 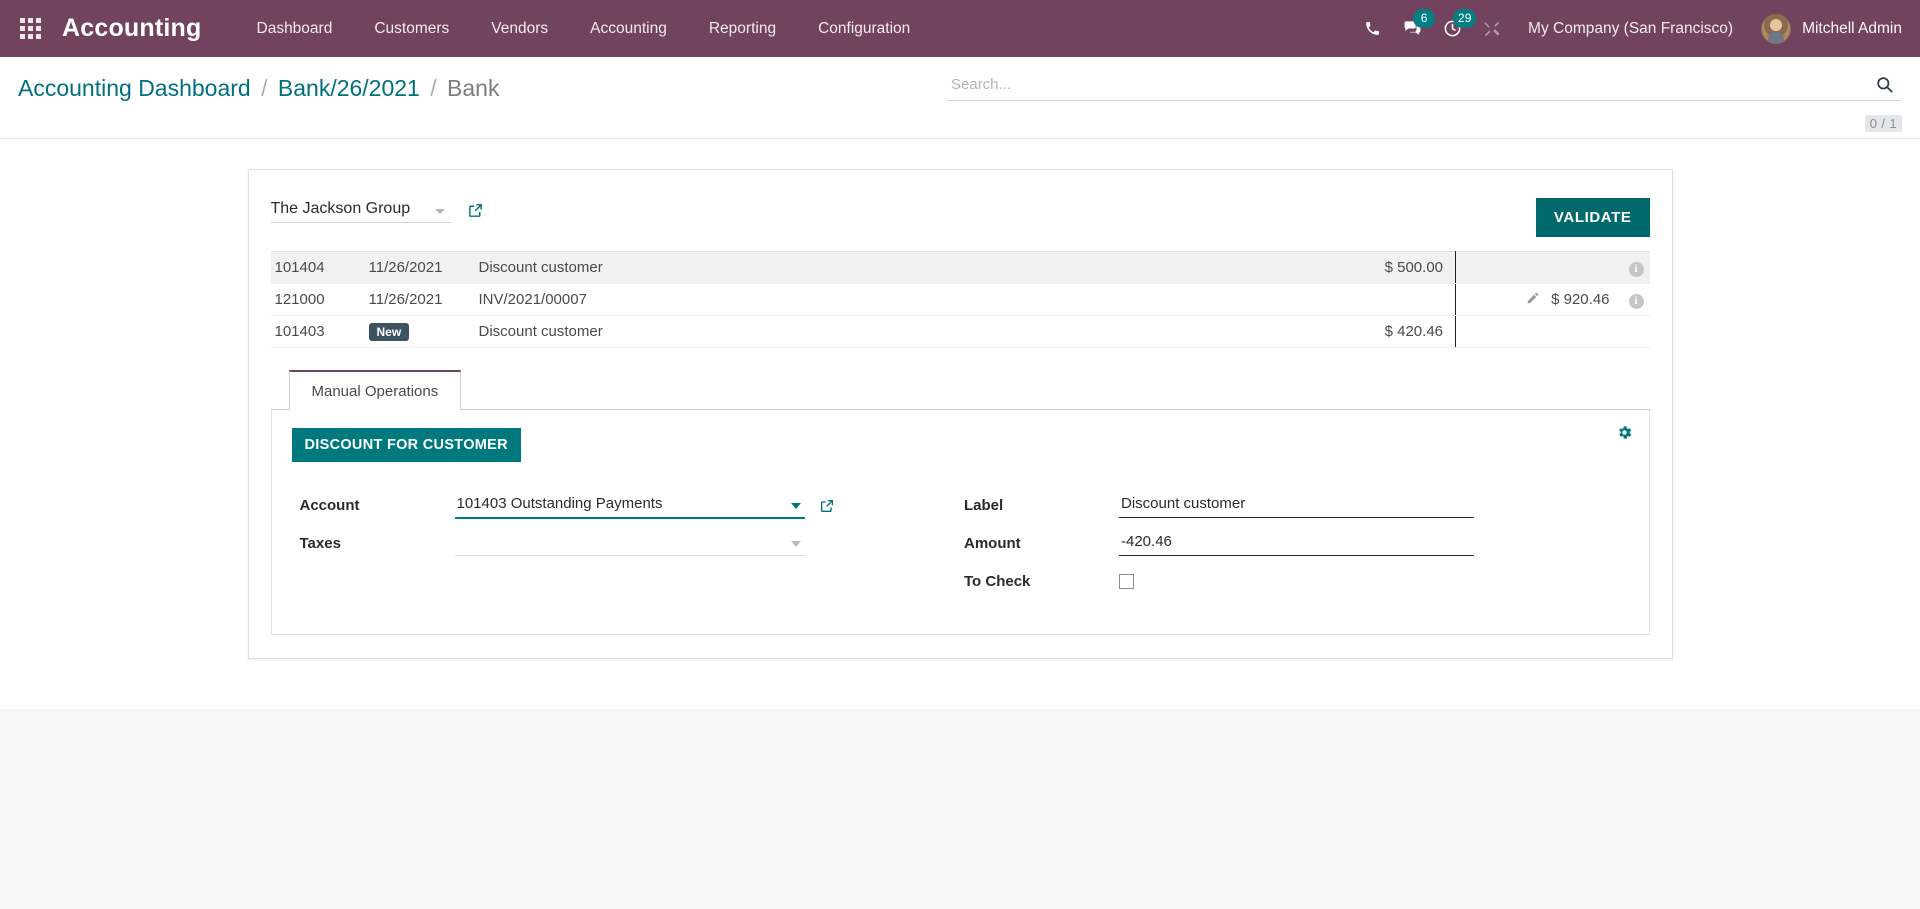 I want to click on search-view, so click(x=1424, y=85).